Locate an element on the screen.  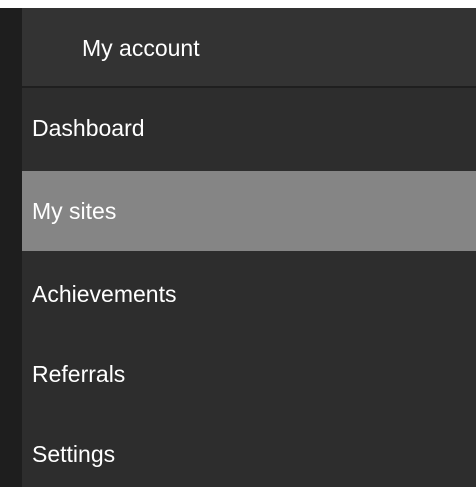
sidebar-item-label: Settings is located at coordinates (74, 454).